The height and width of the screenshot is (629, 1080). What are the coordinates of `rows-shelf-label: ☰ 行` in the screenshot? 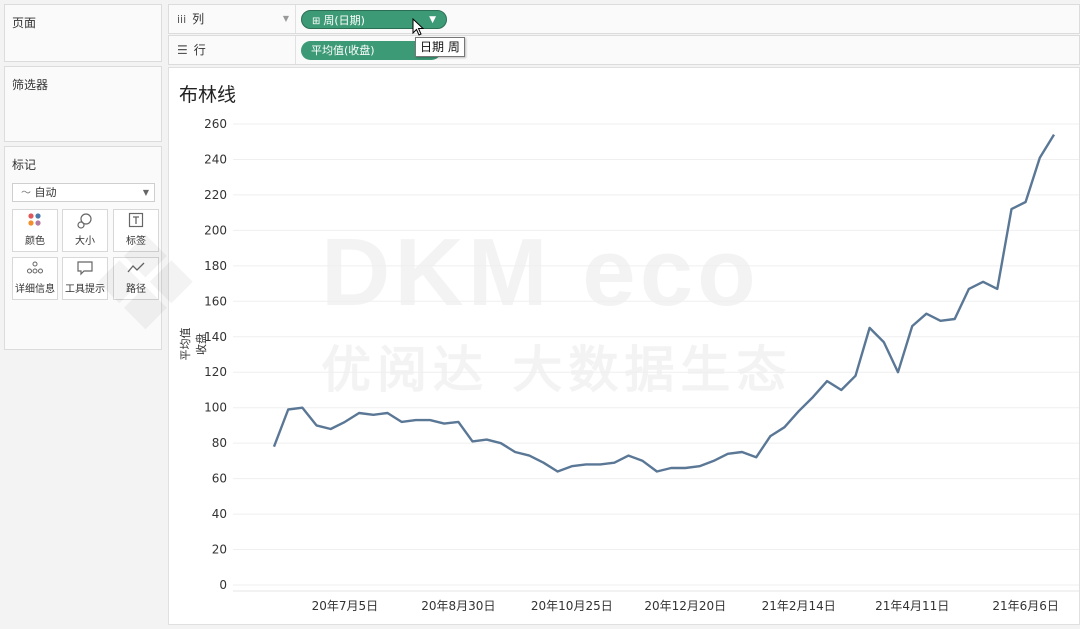 It's located at (236, 50).